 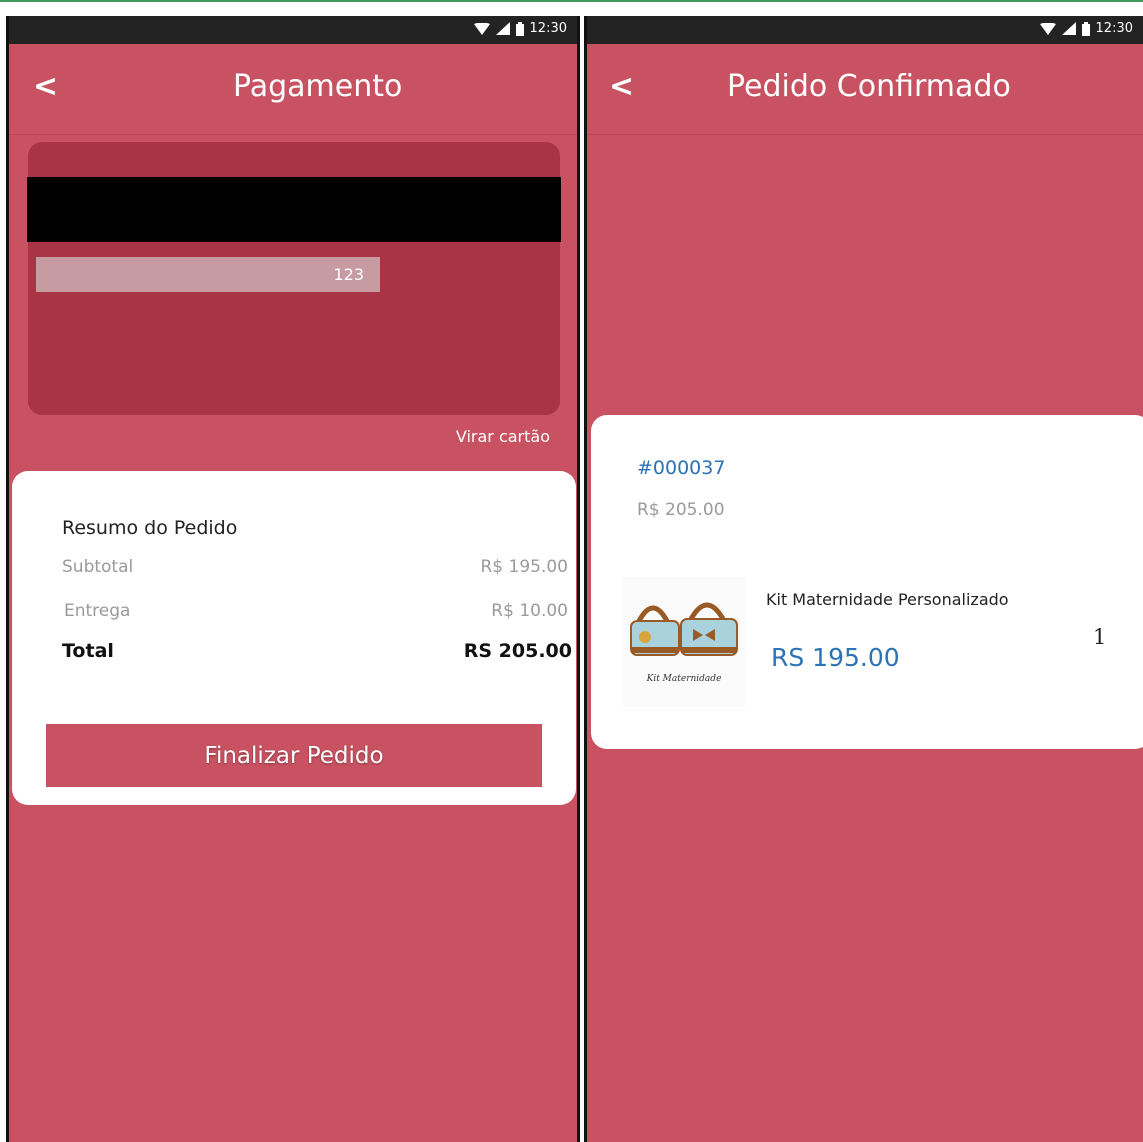 I want to click on product-image: Kit Maternidade, so click(x=684, y=642).